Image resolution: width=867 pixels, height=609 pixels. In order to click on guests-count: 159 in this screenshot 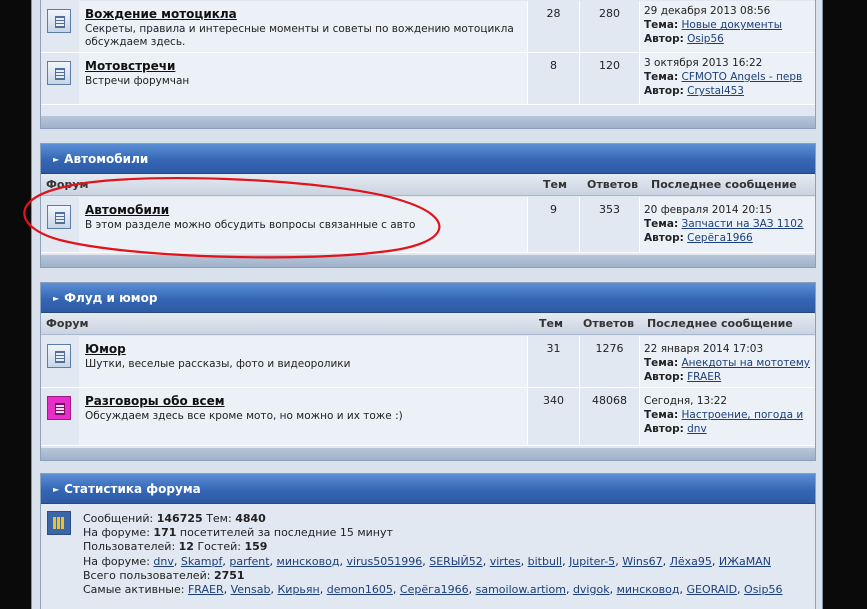, I will do `click(256, 547)`.